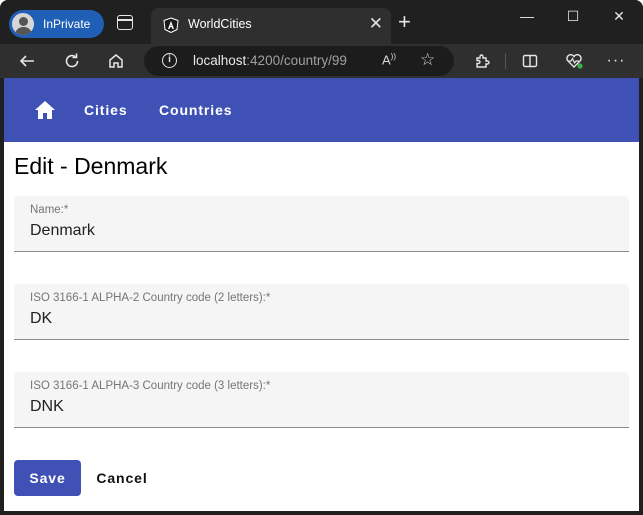 This screenshot has width=643, height=515. Describe the element at coordinates (389, 59) in the screenshot. I see `read-aloud-icon: A))` at that location.